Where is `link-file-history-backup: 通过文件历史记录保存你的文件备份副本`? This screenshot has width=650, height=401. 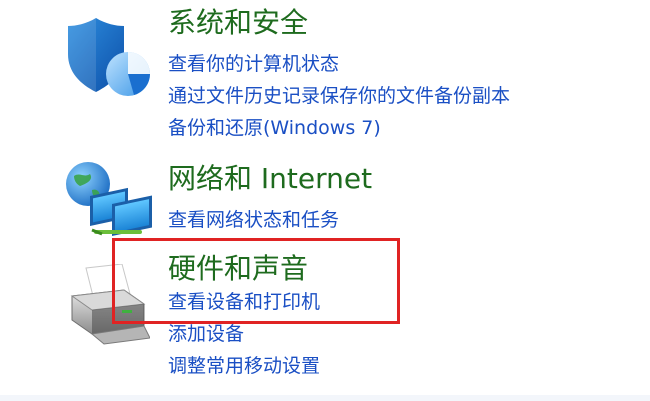 link-file-history-backup: 通过文件历史记录保存你的文件备份副本 is located at coordinates (339, 96).